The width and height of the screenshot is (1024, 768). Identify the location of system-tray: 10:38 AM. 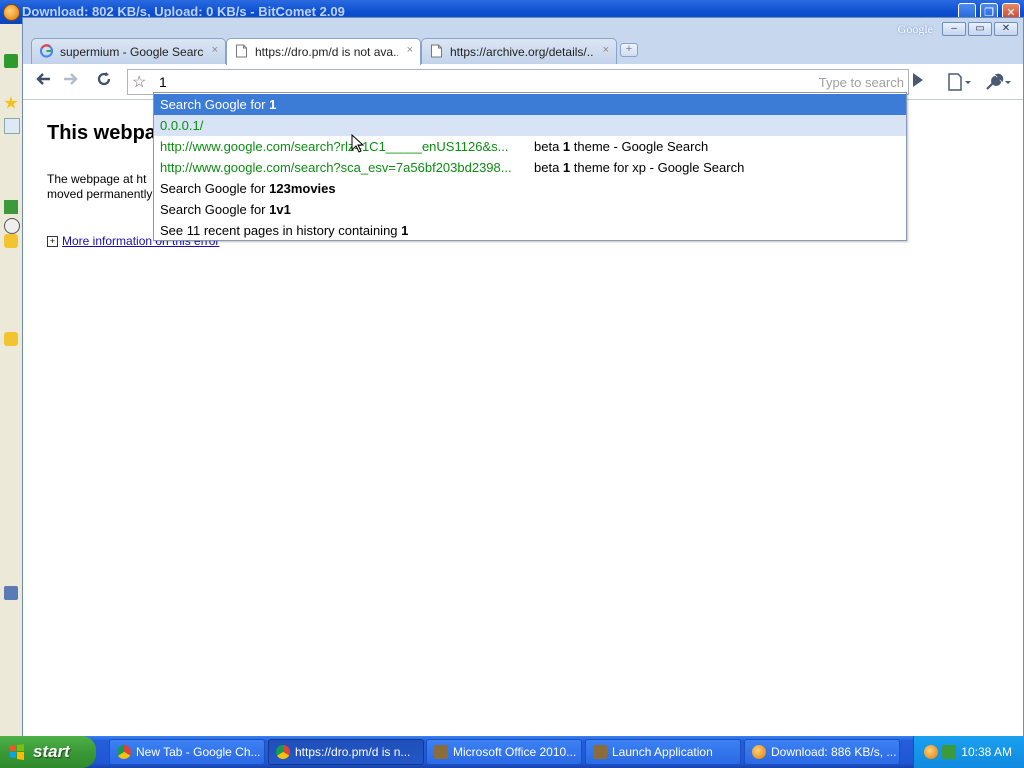
(968, 752).